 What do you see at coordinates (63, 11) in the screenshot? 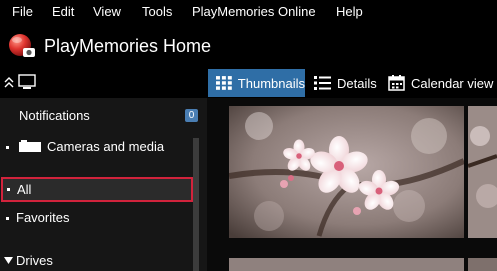
I see `menu-edit: Edit` at bounding box center [63, 11].